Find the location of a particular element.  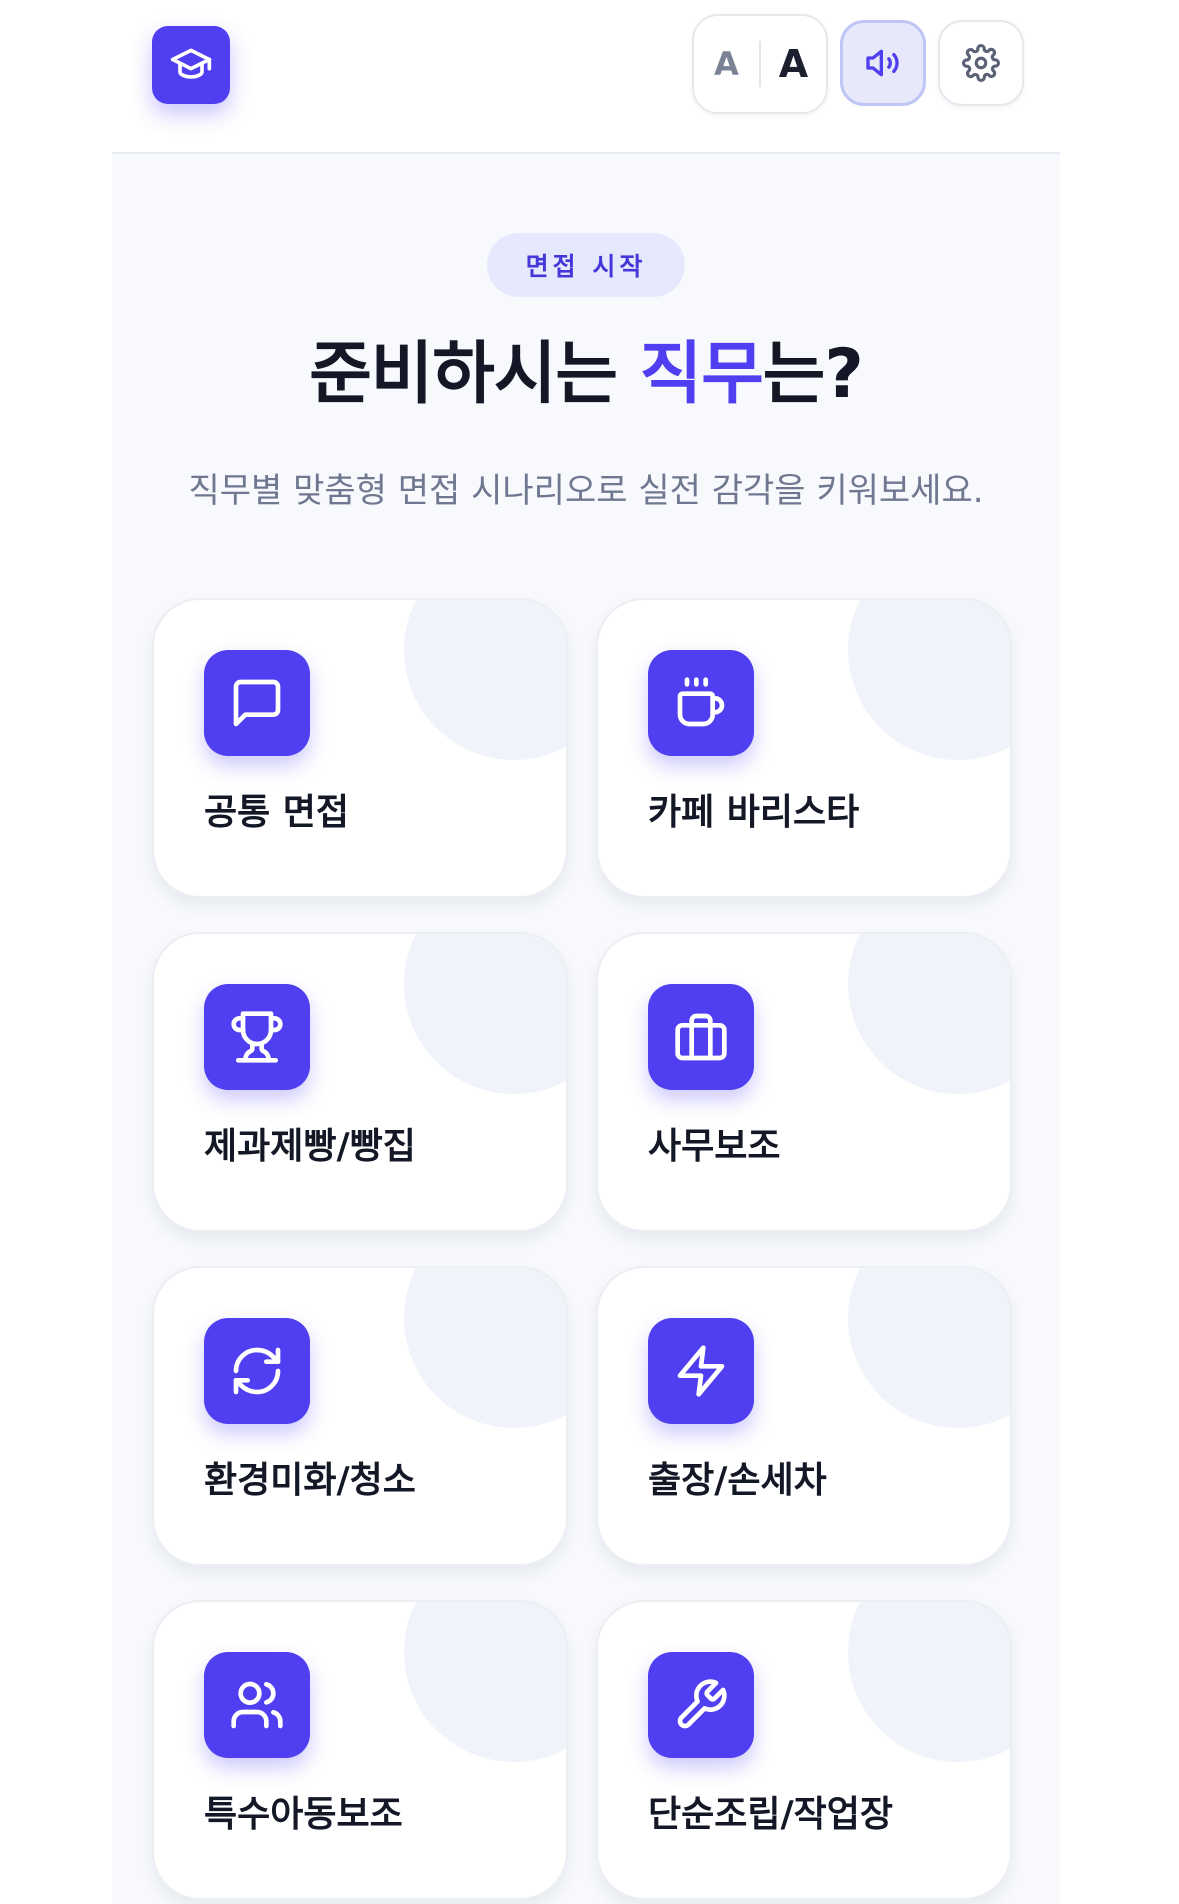

speaker-button is located at coordinates (883, 63).